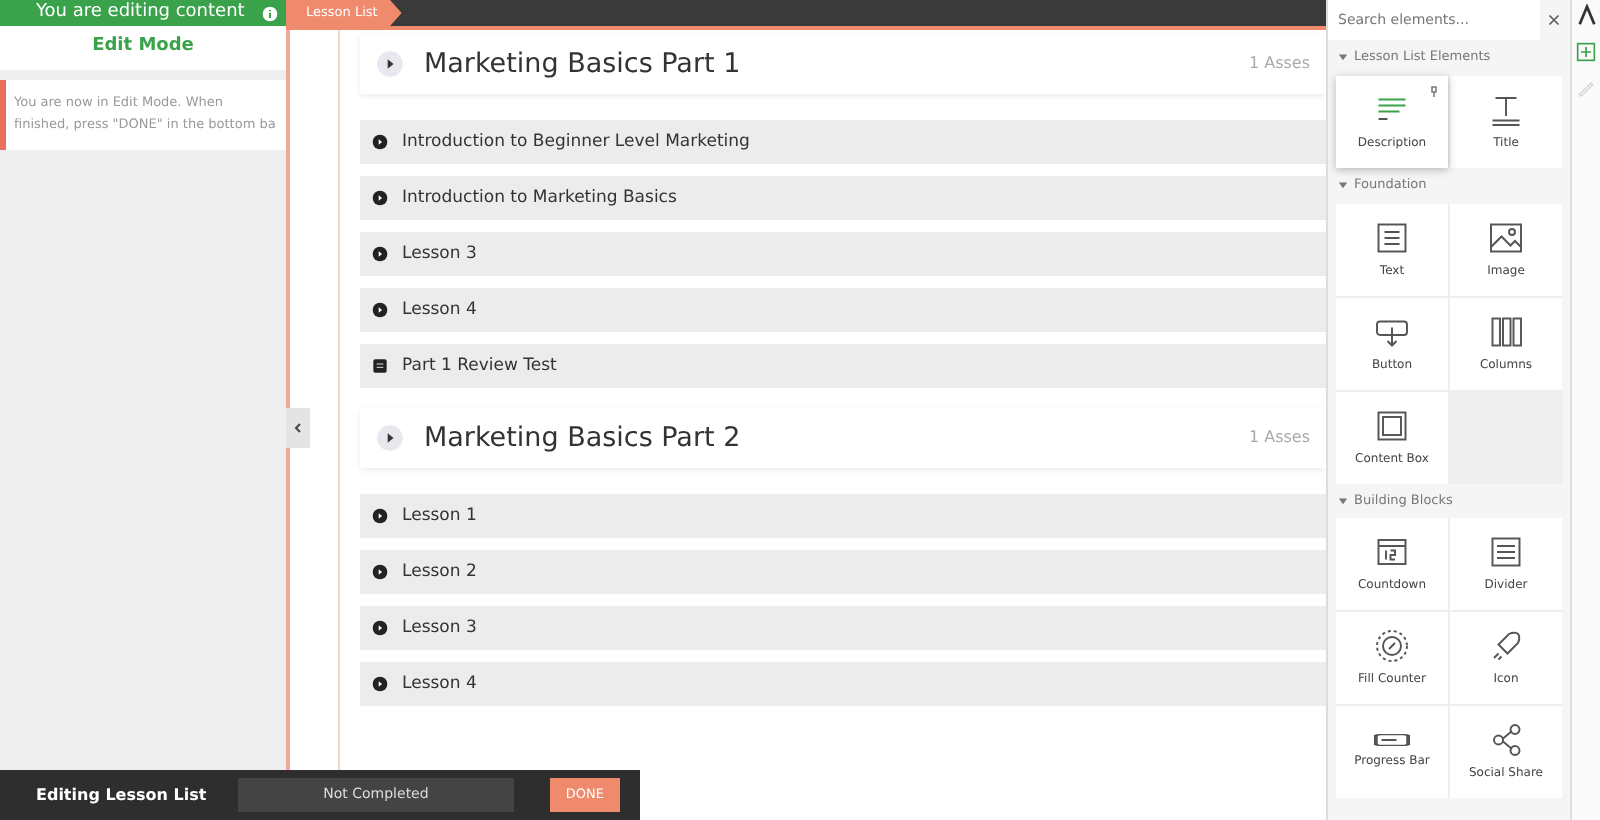 This screenshot has height=820, width=1600. Describe the element at coordinates (1586, 52) in the screenshot. I see `plus-icon` at that location.